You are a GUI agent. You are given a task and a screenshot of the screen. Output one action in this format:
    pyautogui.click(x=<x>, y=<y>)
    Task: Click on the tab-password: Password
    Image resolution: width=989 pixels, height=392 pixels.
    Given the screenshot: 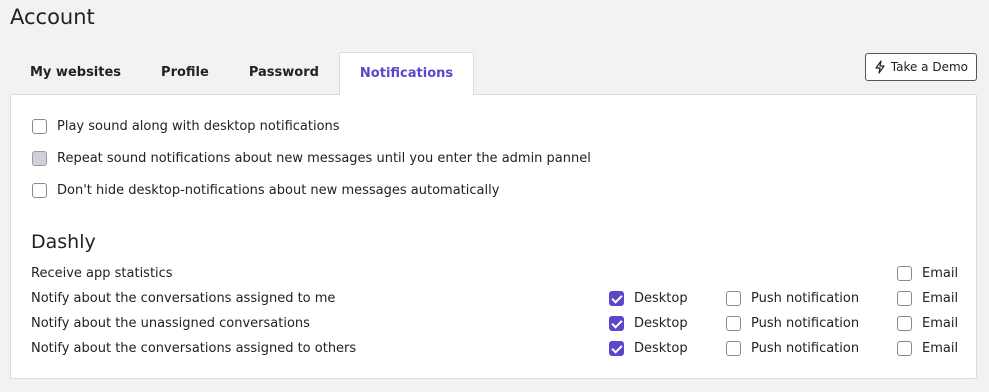 What is the action you would take?
    pyautogui.click(x=284, y=73)
    